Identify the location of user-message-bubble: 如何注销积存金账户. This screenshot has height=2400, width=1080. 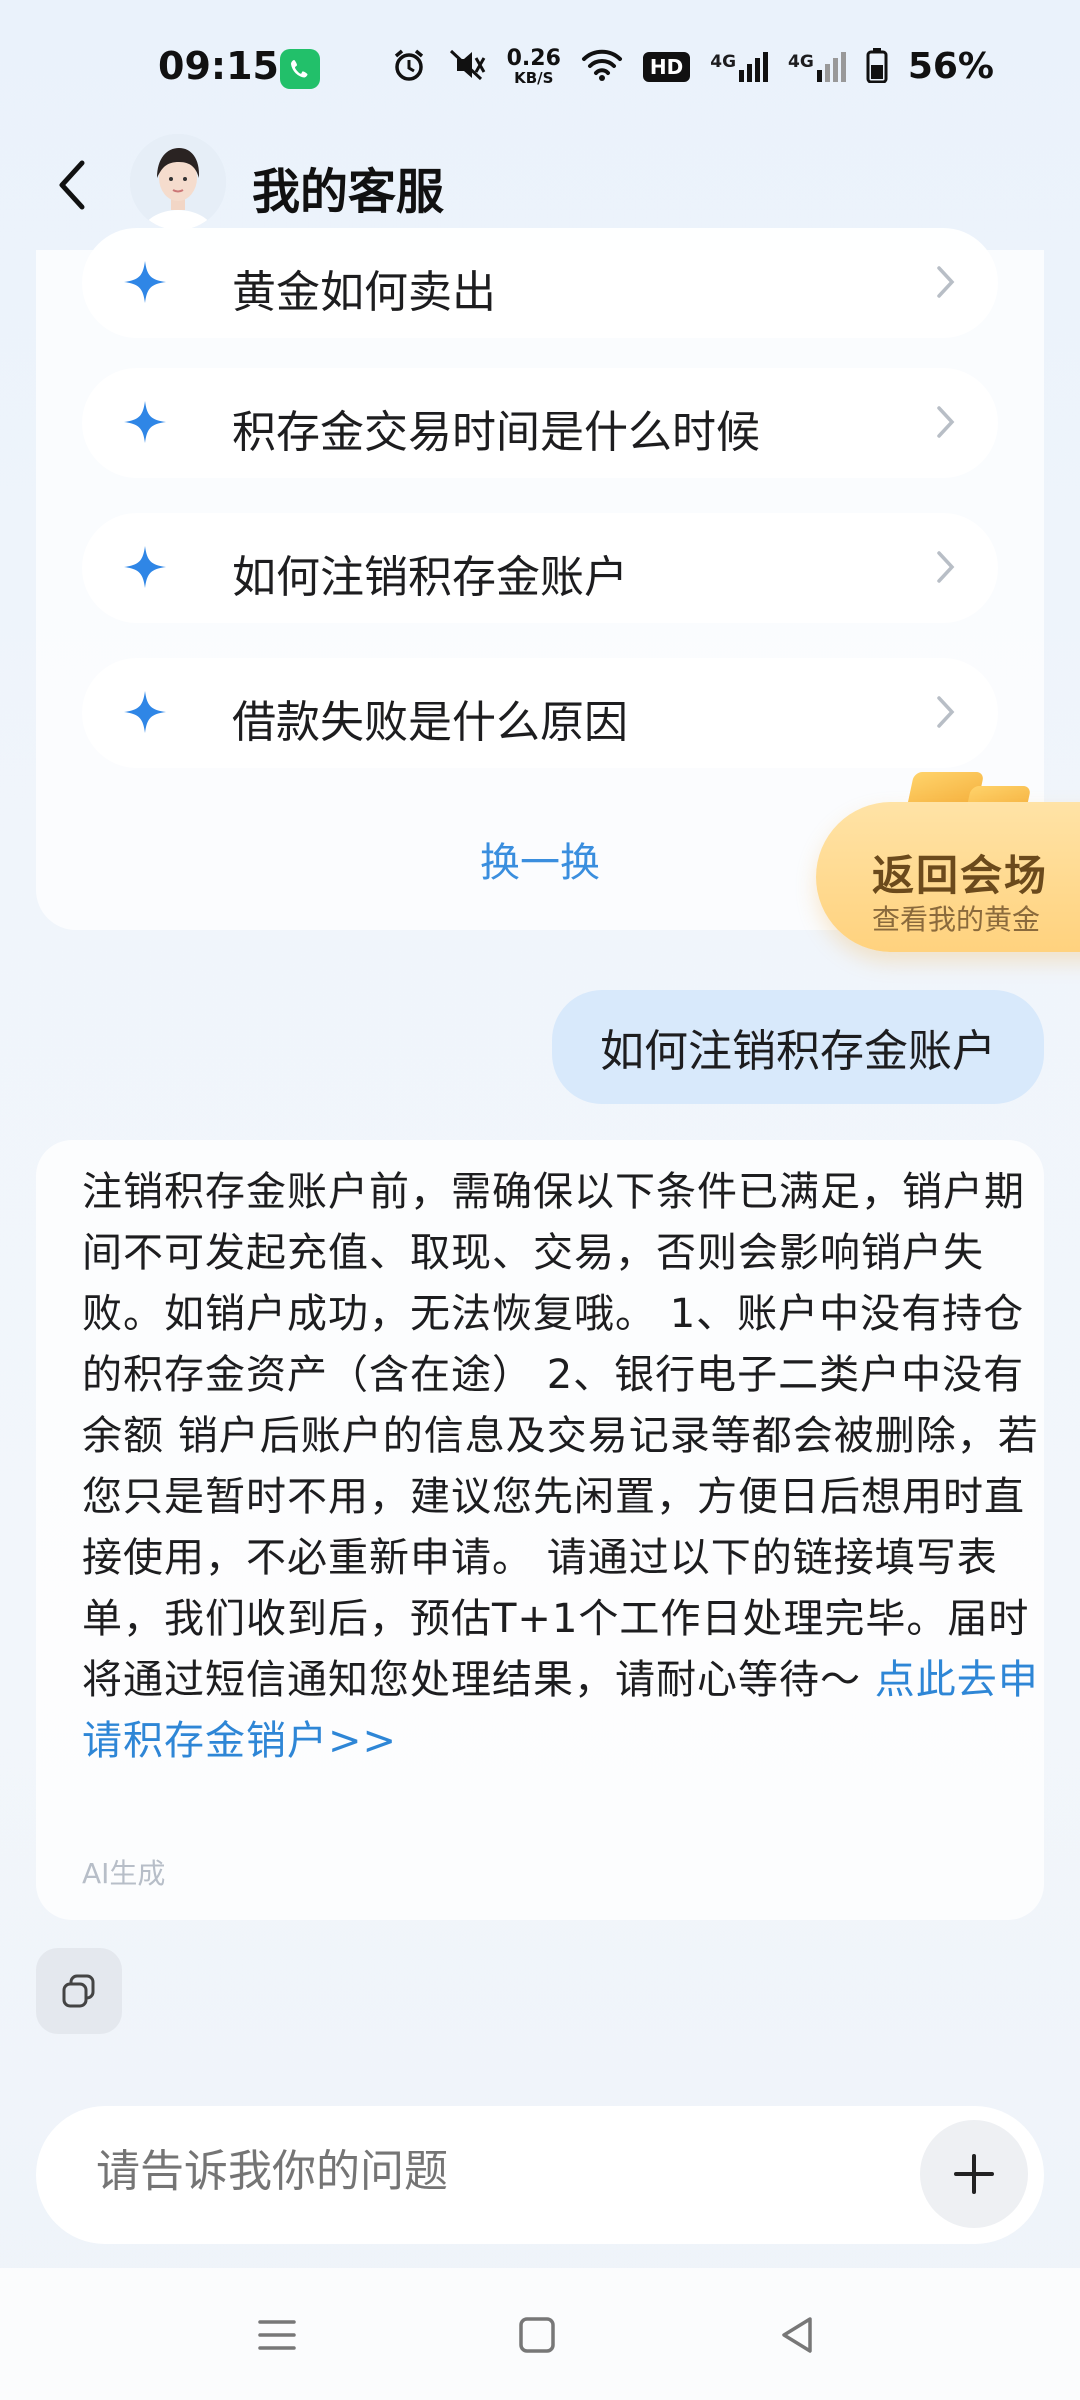
(798, 1047).